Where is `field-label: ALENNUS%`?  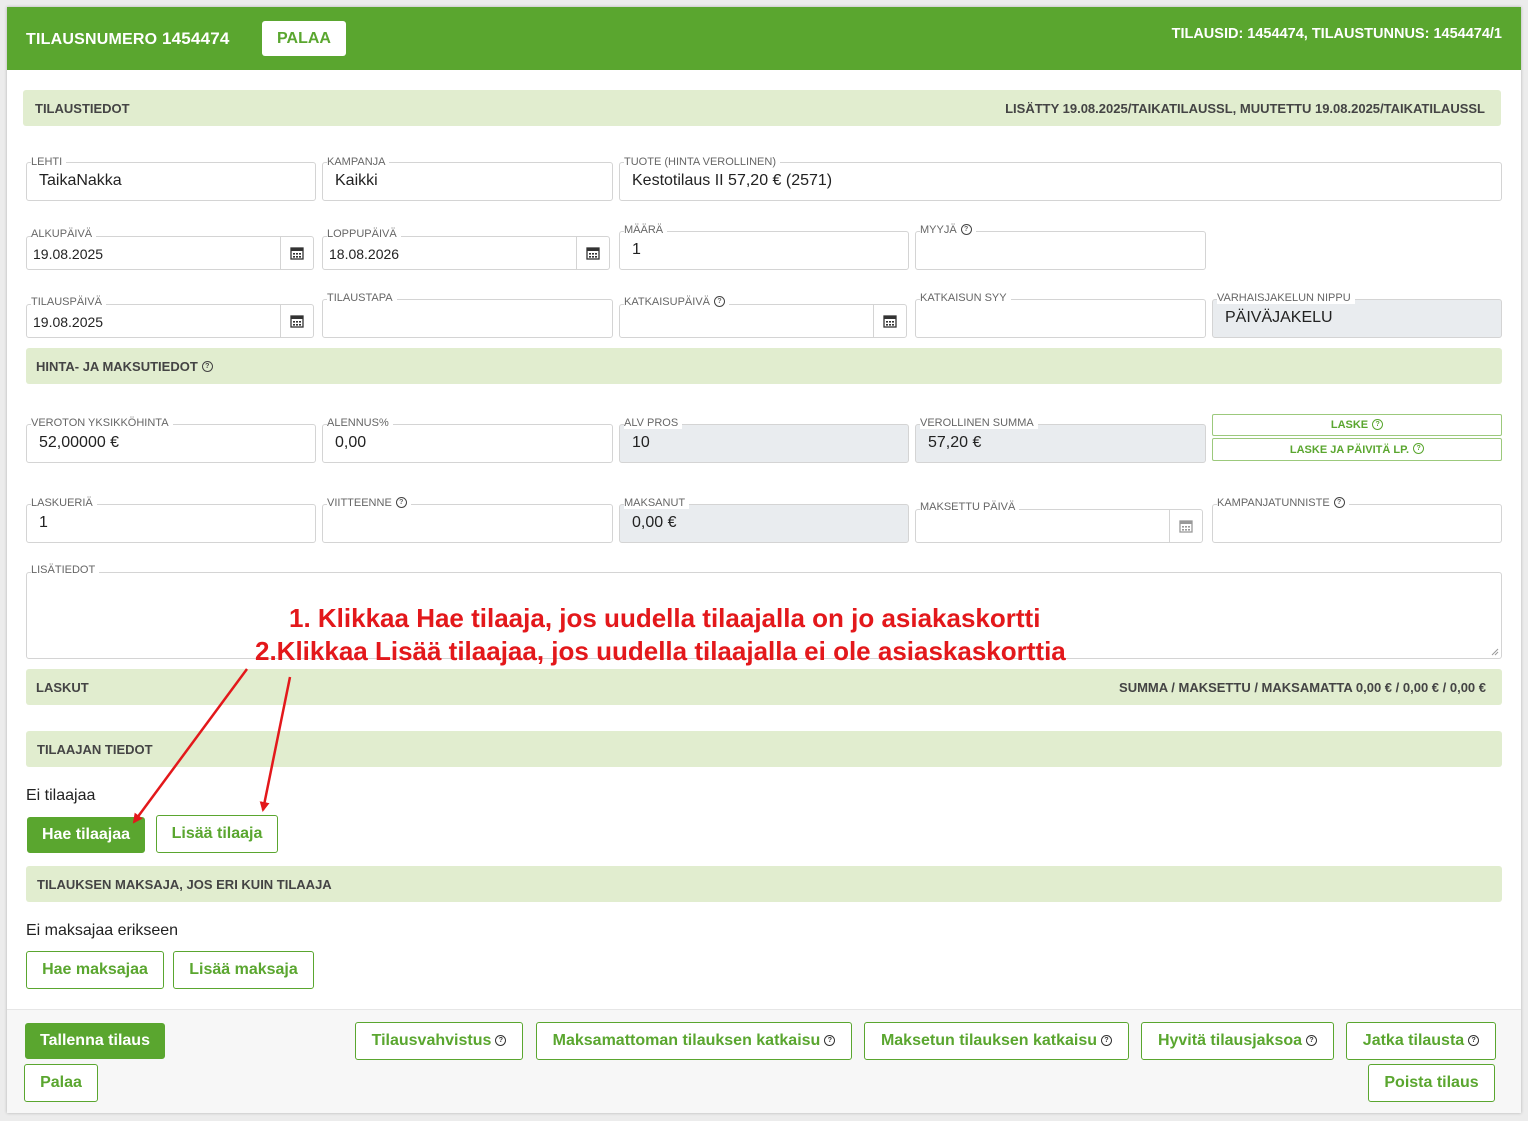
field-label: ALENNUS% is located at coordinates (360, 423).